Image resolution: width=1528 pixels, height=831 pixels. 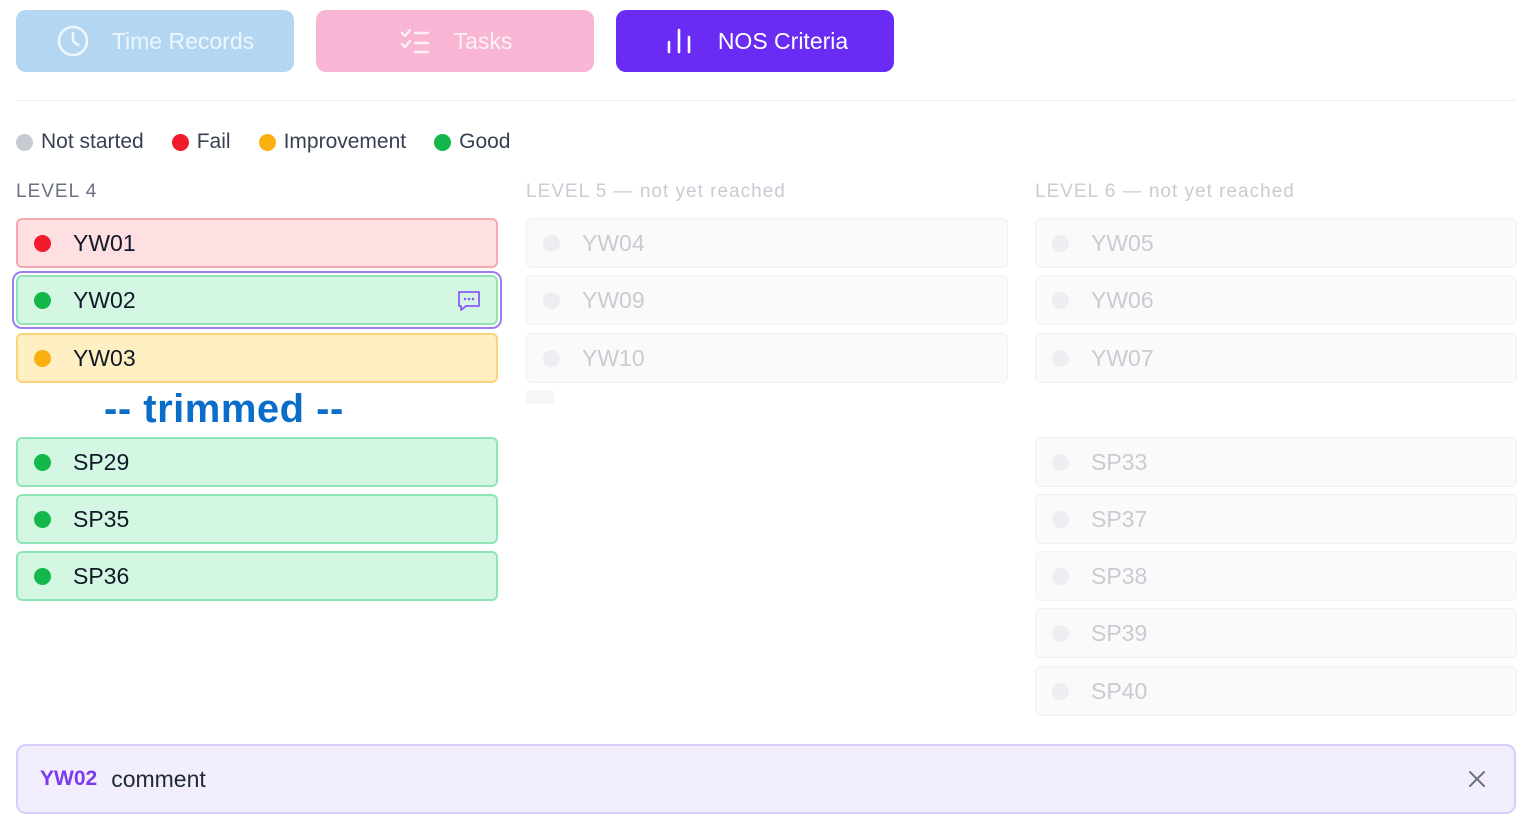 What do you see at coordinates (1122, 242) in the screenshot?
I see `criterion-code: YW05` at bounding box center [1122, 242].